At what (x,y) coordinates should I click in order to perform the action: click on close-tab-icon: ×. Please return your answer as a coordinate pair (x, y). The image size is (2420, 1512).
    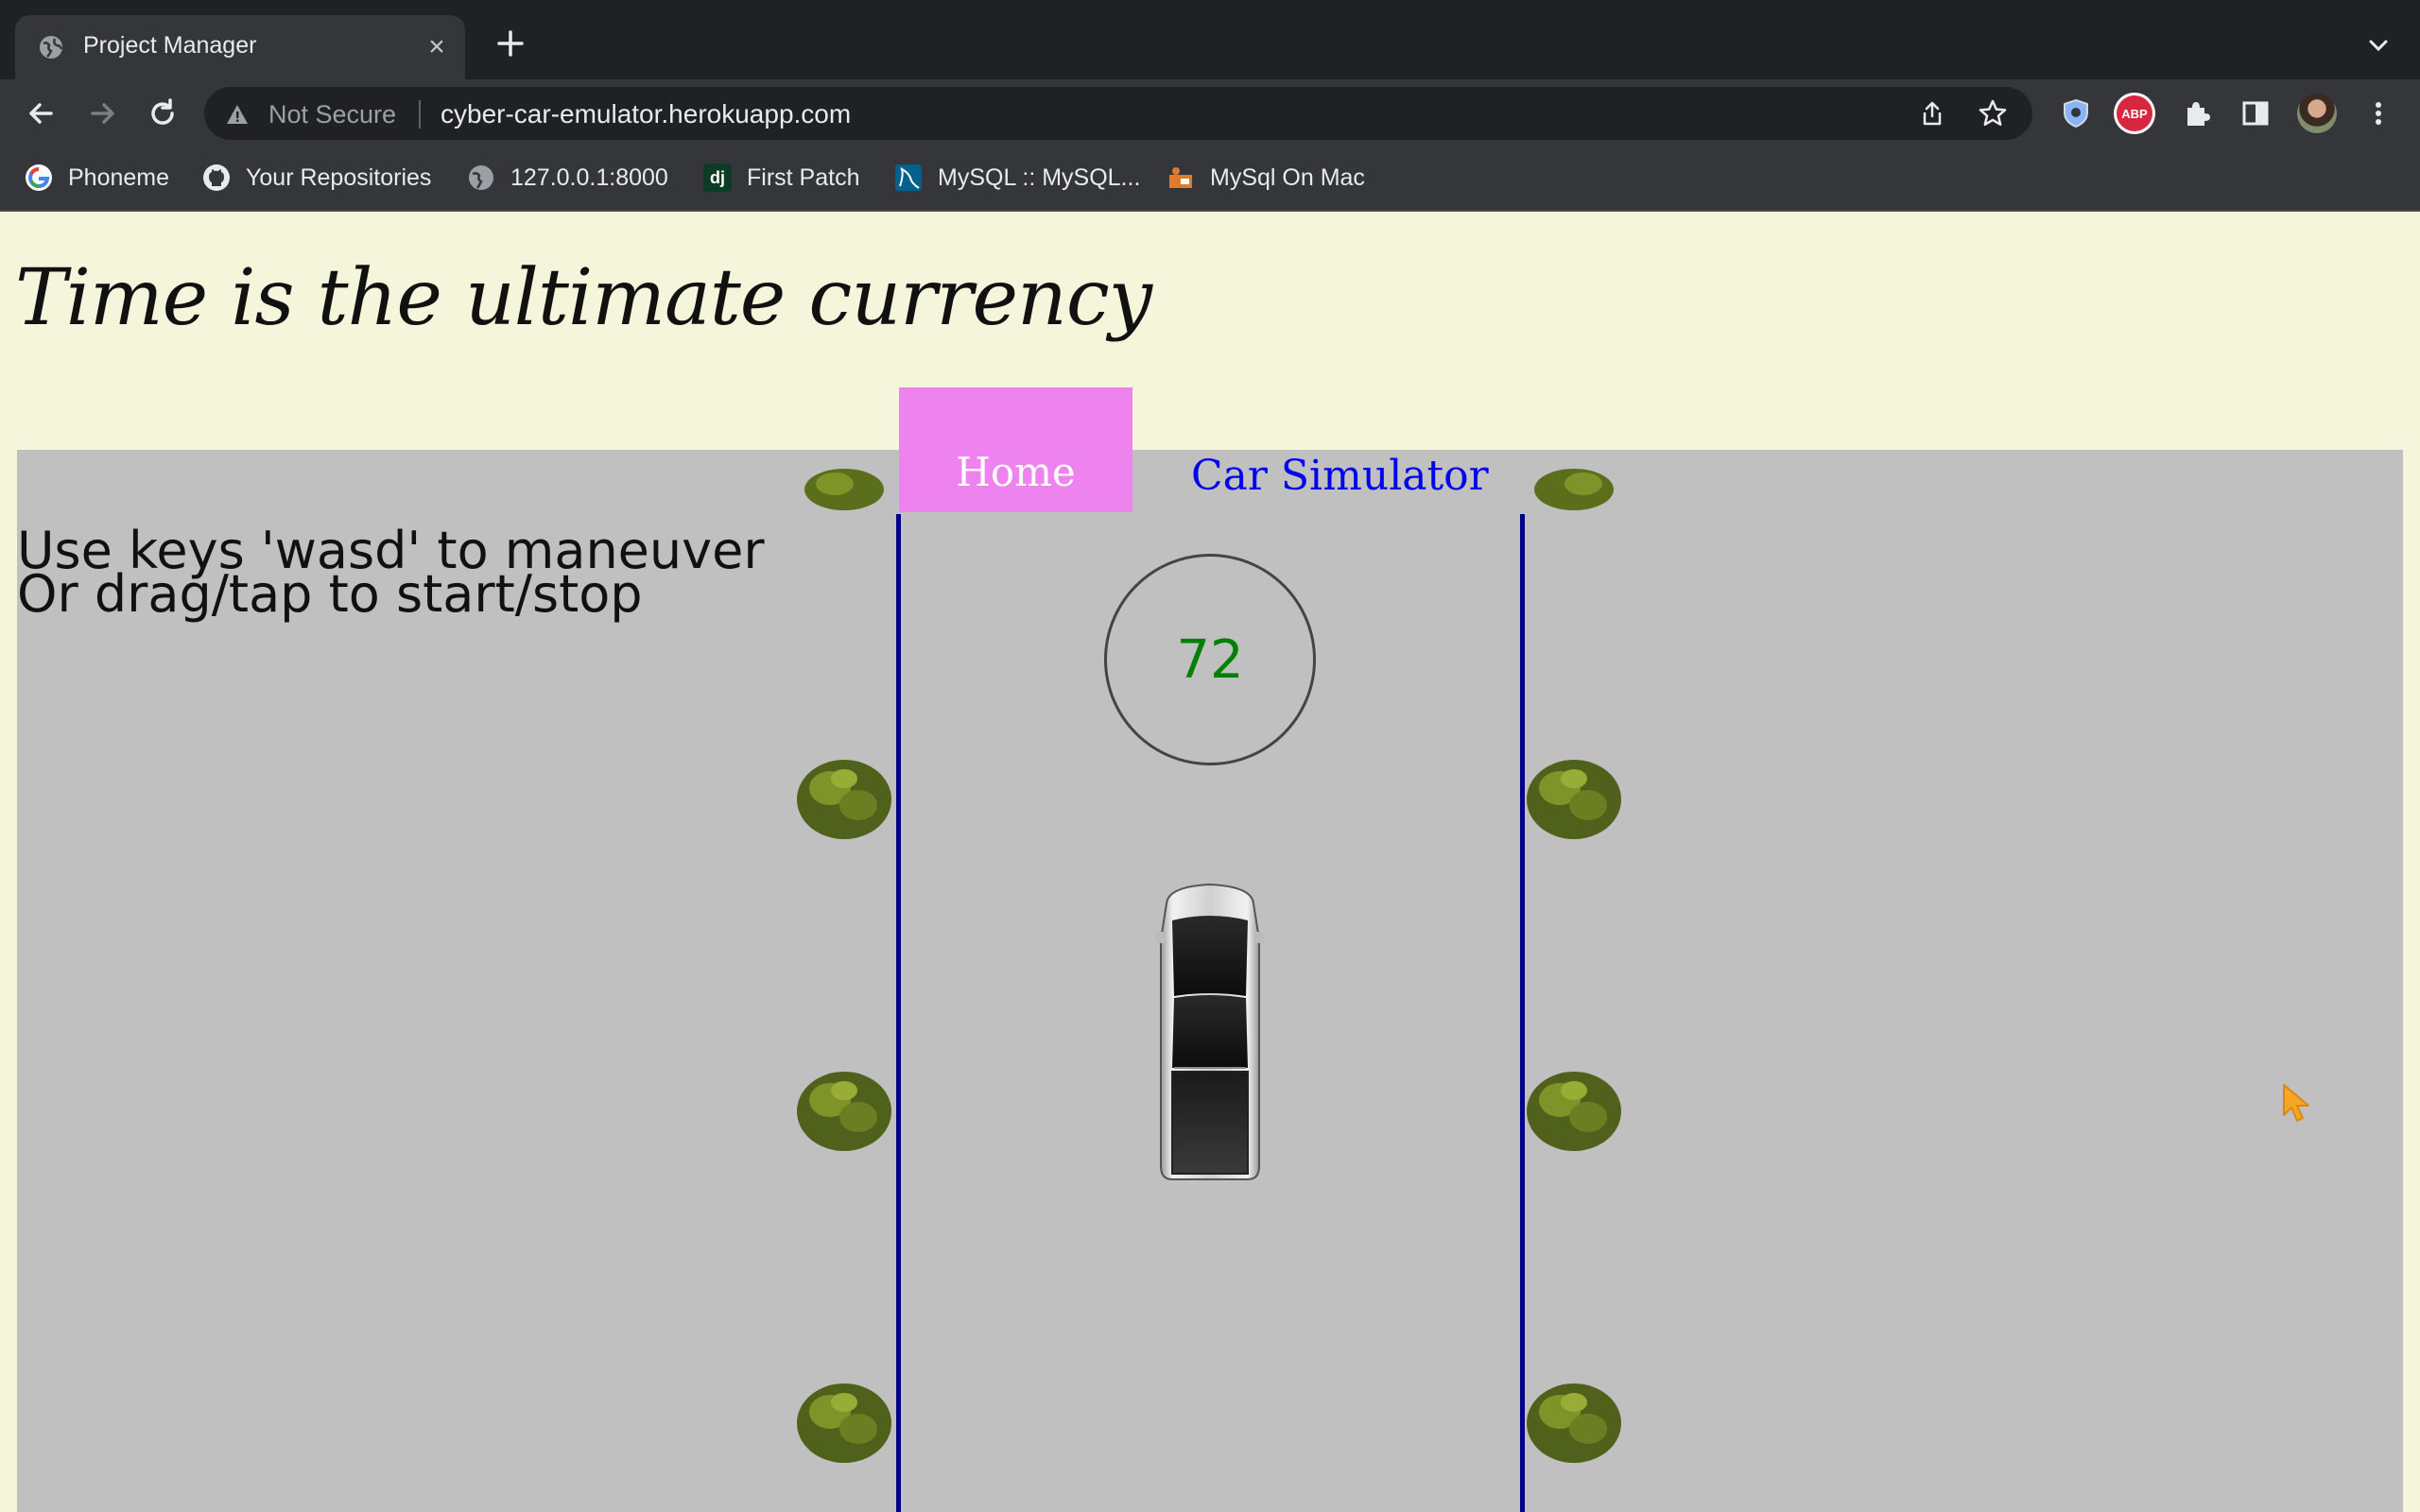
    Looking at the image, I should click on (437, 47).